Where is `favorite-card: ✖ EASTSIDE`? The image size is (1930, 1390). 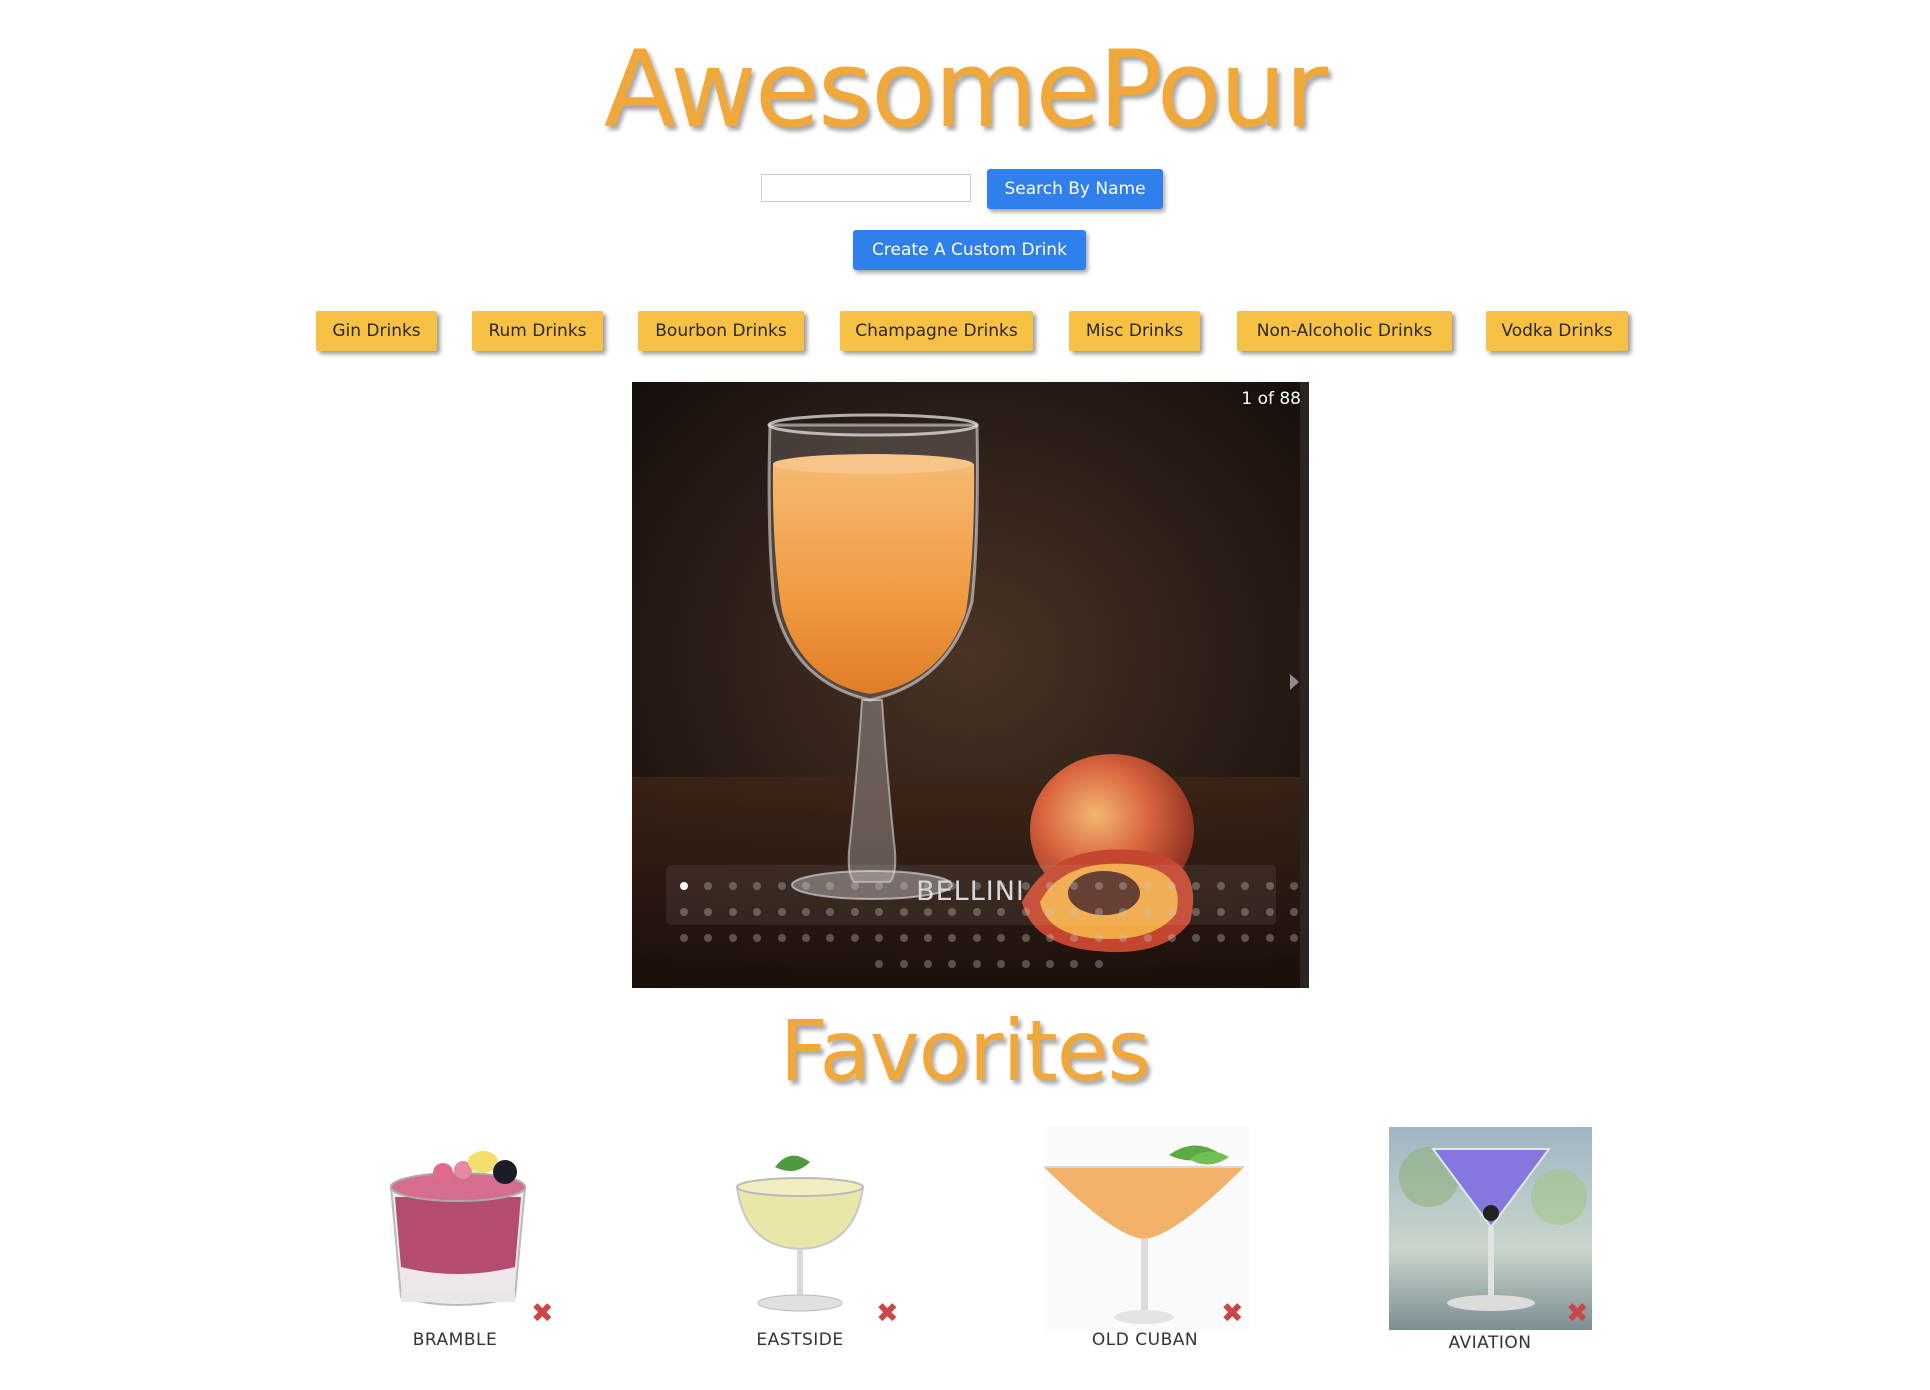
favorite-card: ✖ EASTSIDE is located at coordinates (820, 1242).